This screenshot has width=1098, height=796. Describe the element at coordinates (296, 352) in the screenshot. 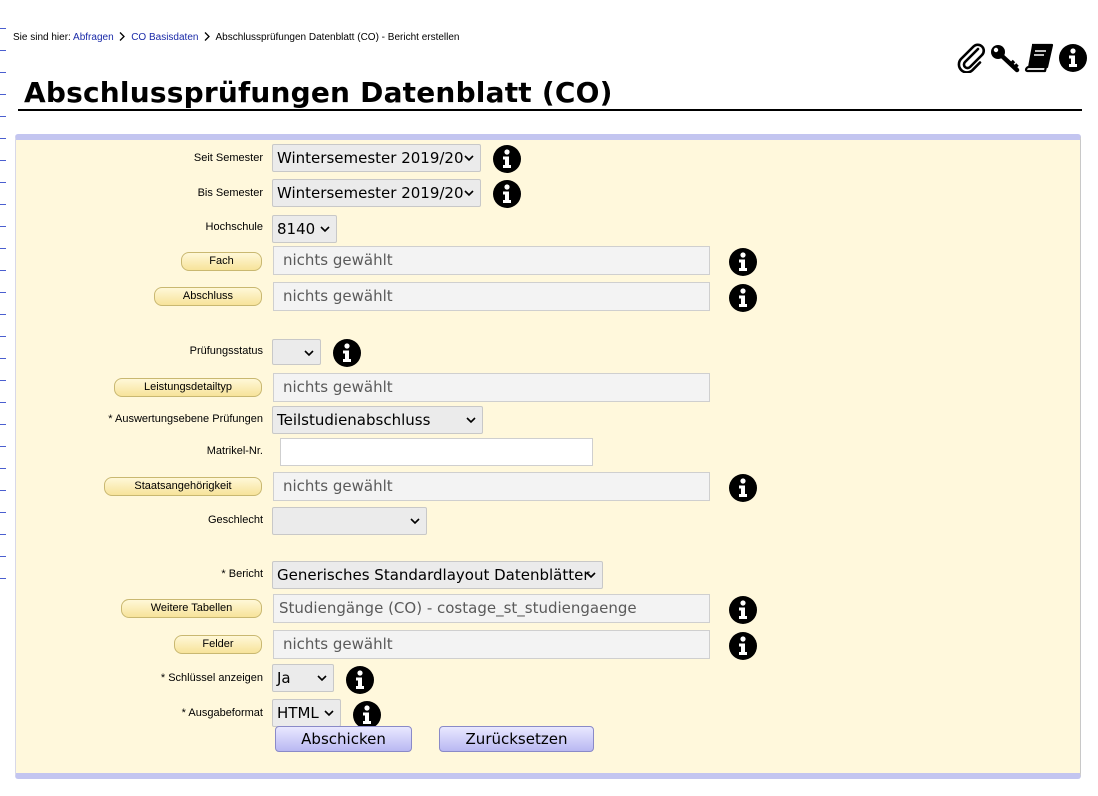

I see `pruefungsstatus-select` at that location.